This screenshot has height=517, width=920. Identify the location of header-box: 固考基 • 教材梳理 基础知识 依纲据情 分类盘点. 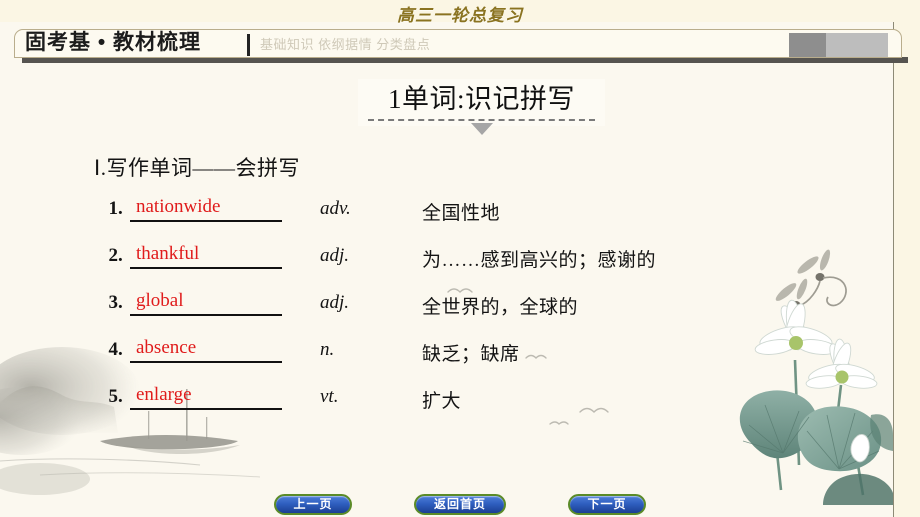
(458, 43).